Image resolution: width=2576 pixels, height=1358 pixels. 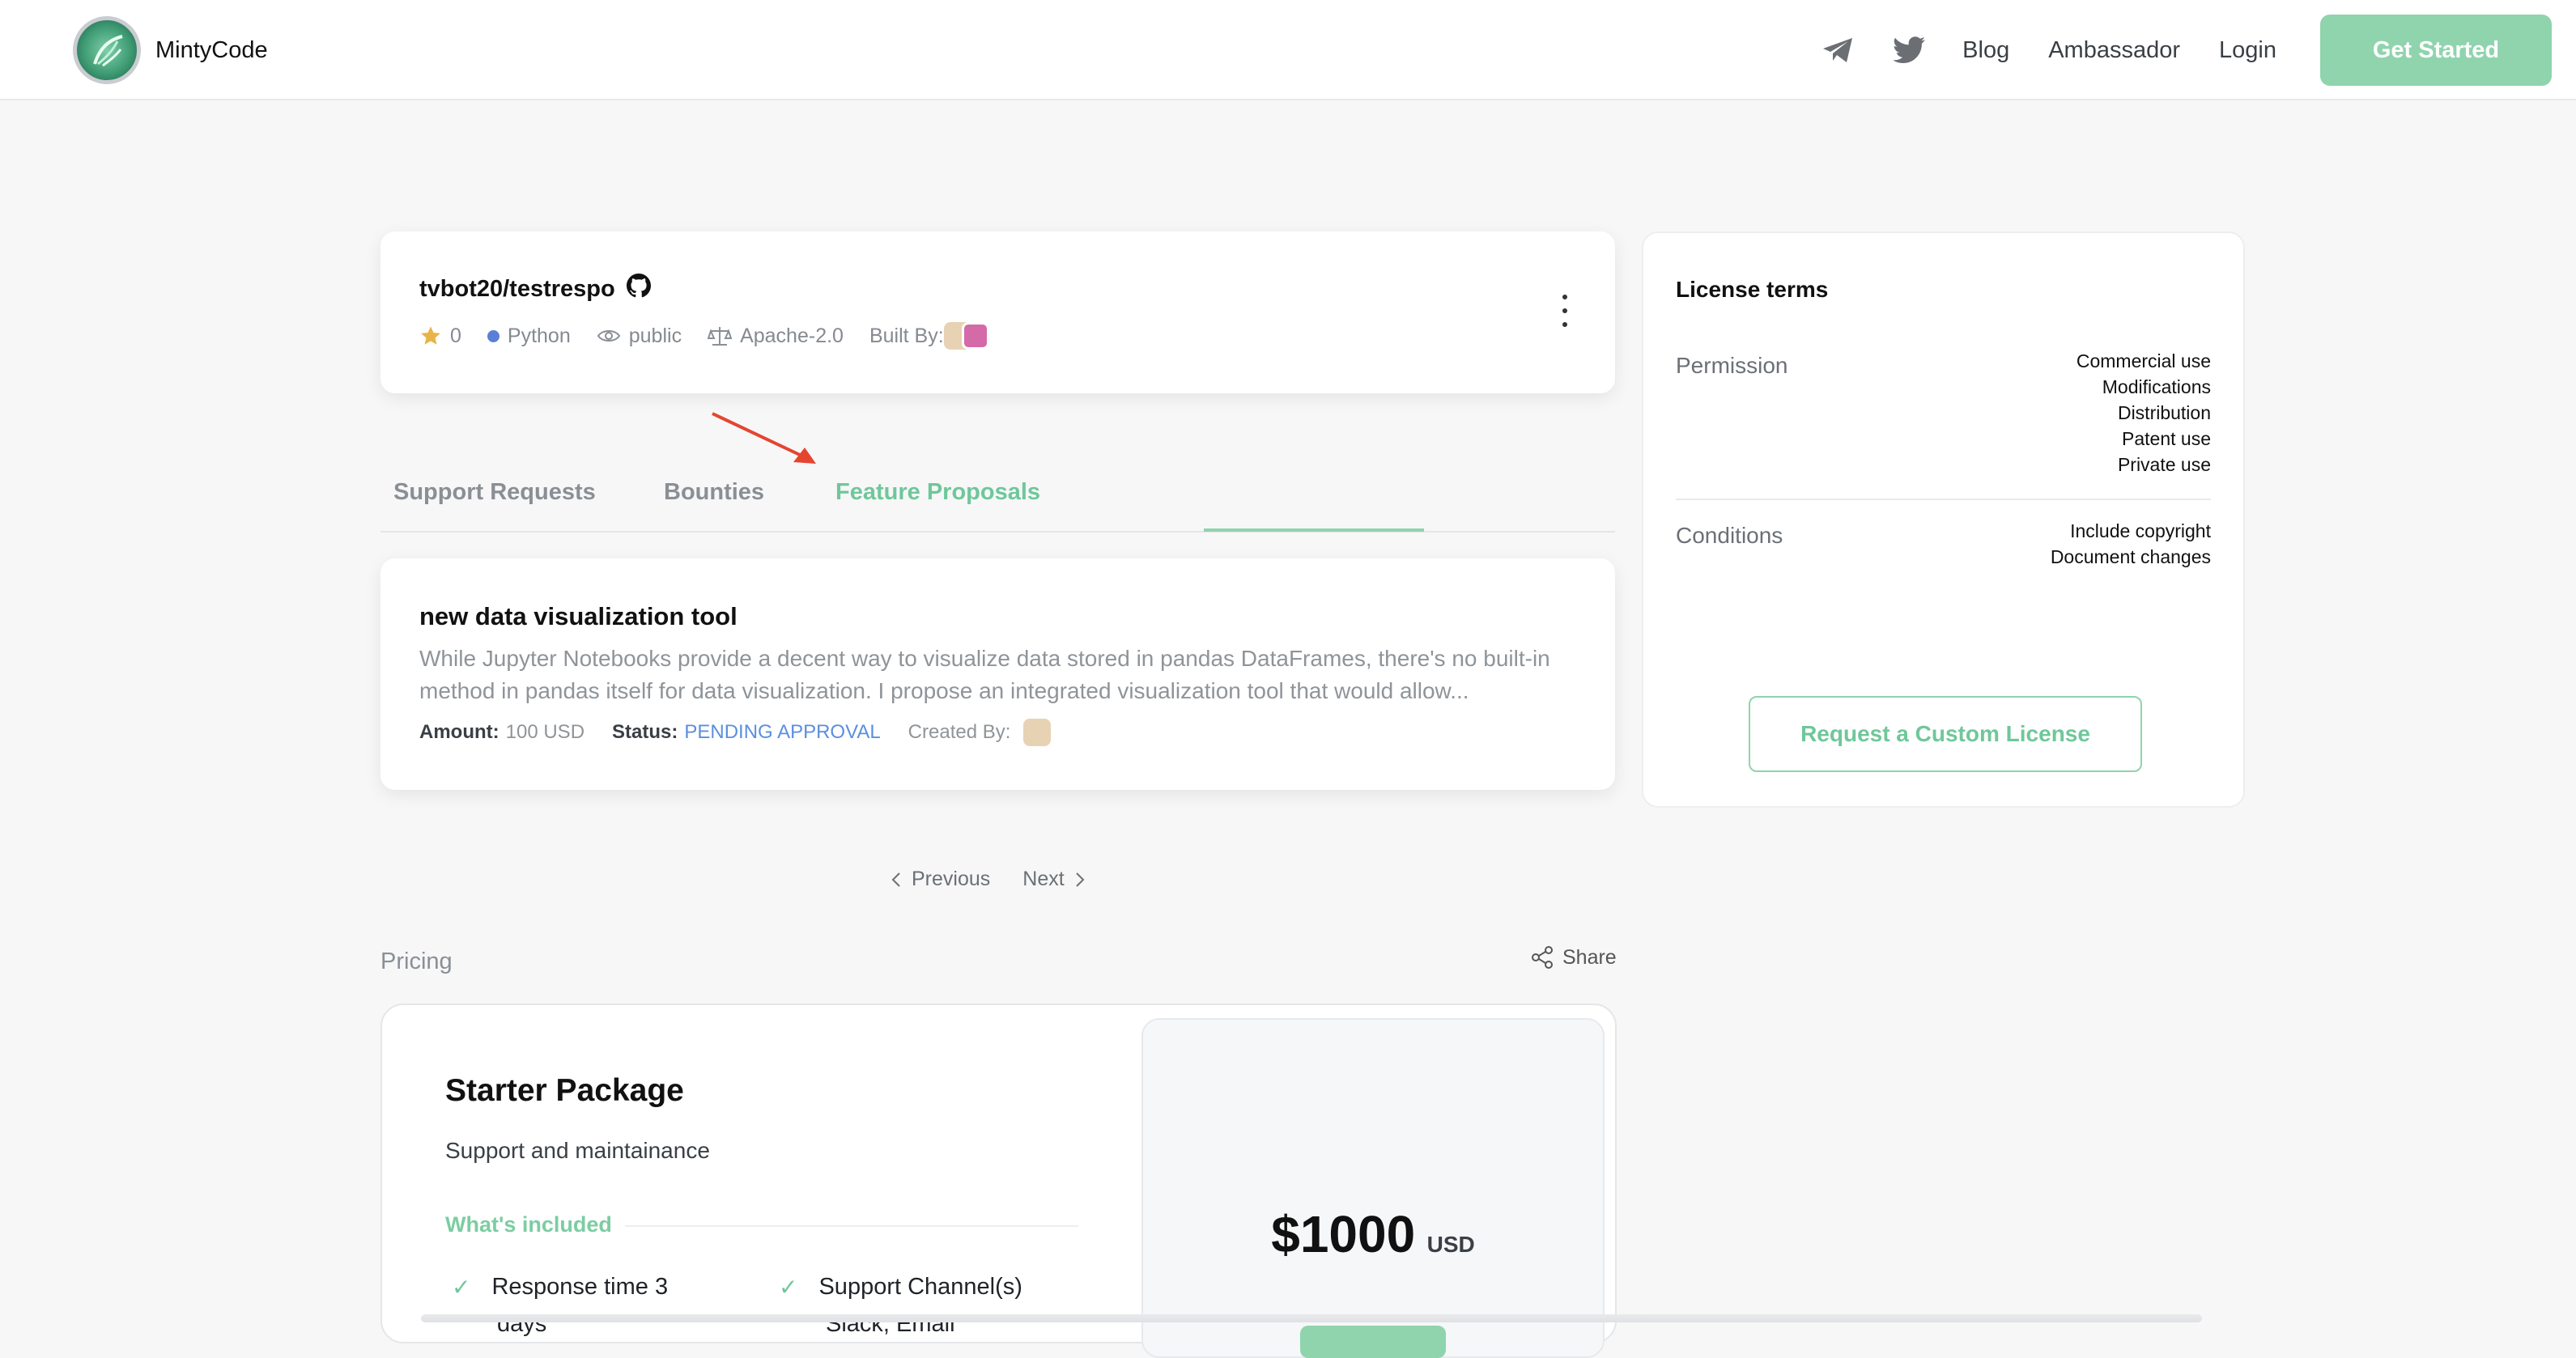 What do you see at coordinates (1373, 1342) in the screenshot?
I see `buy-button` at bounding box center [1373, 1342].